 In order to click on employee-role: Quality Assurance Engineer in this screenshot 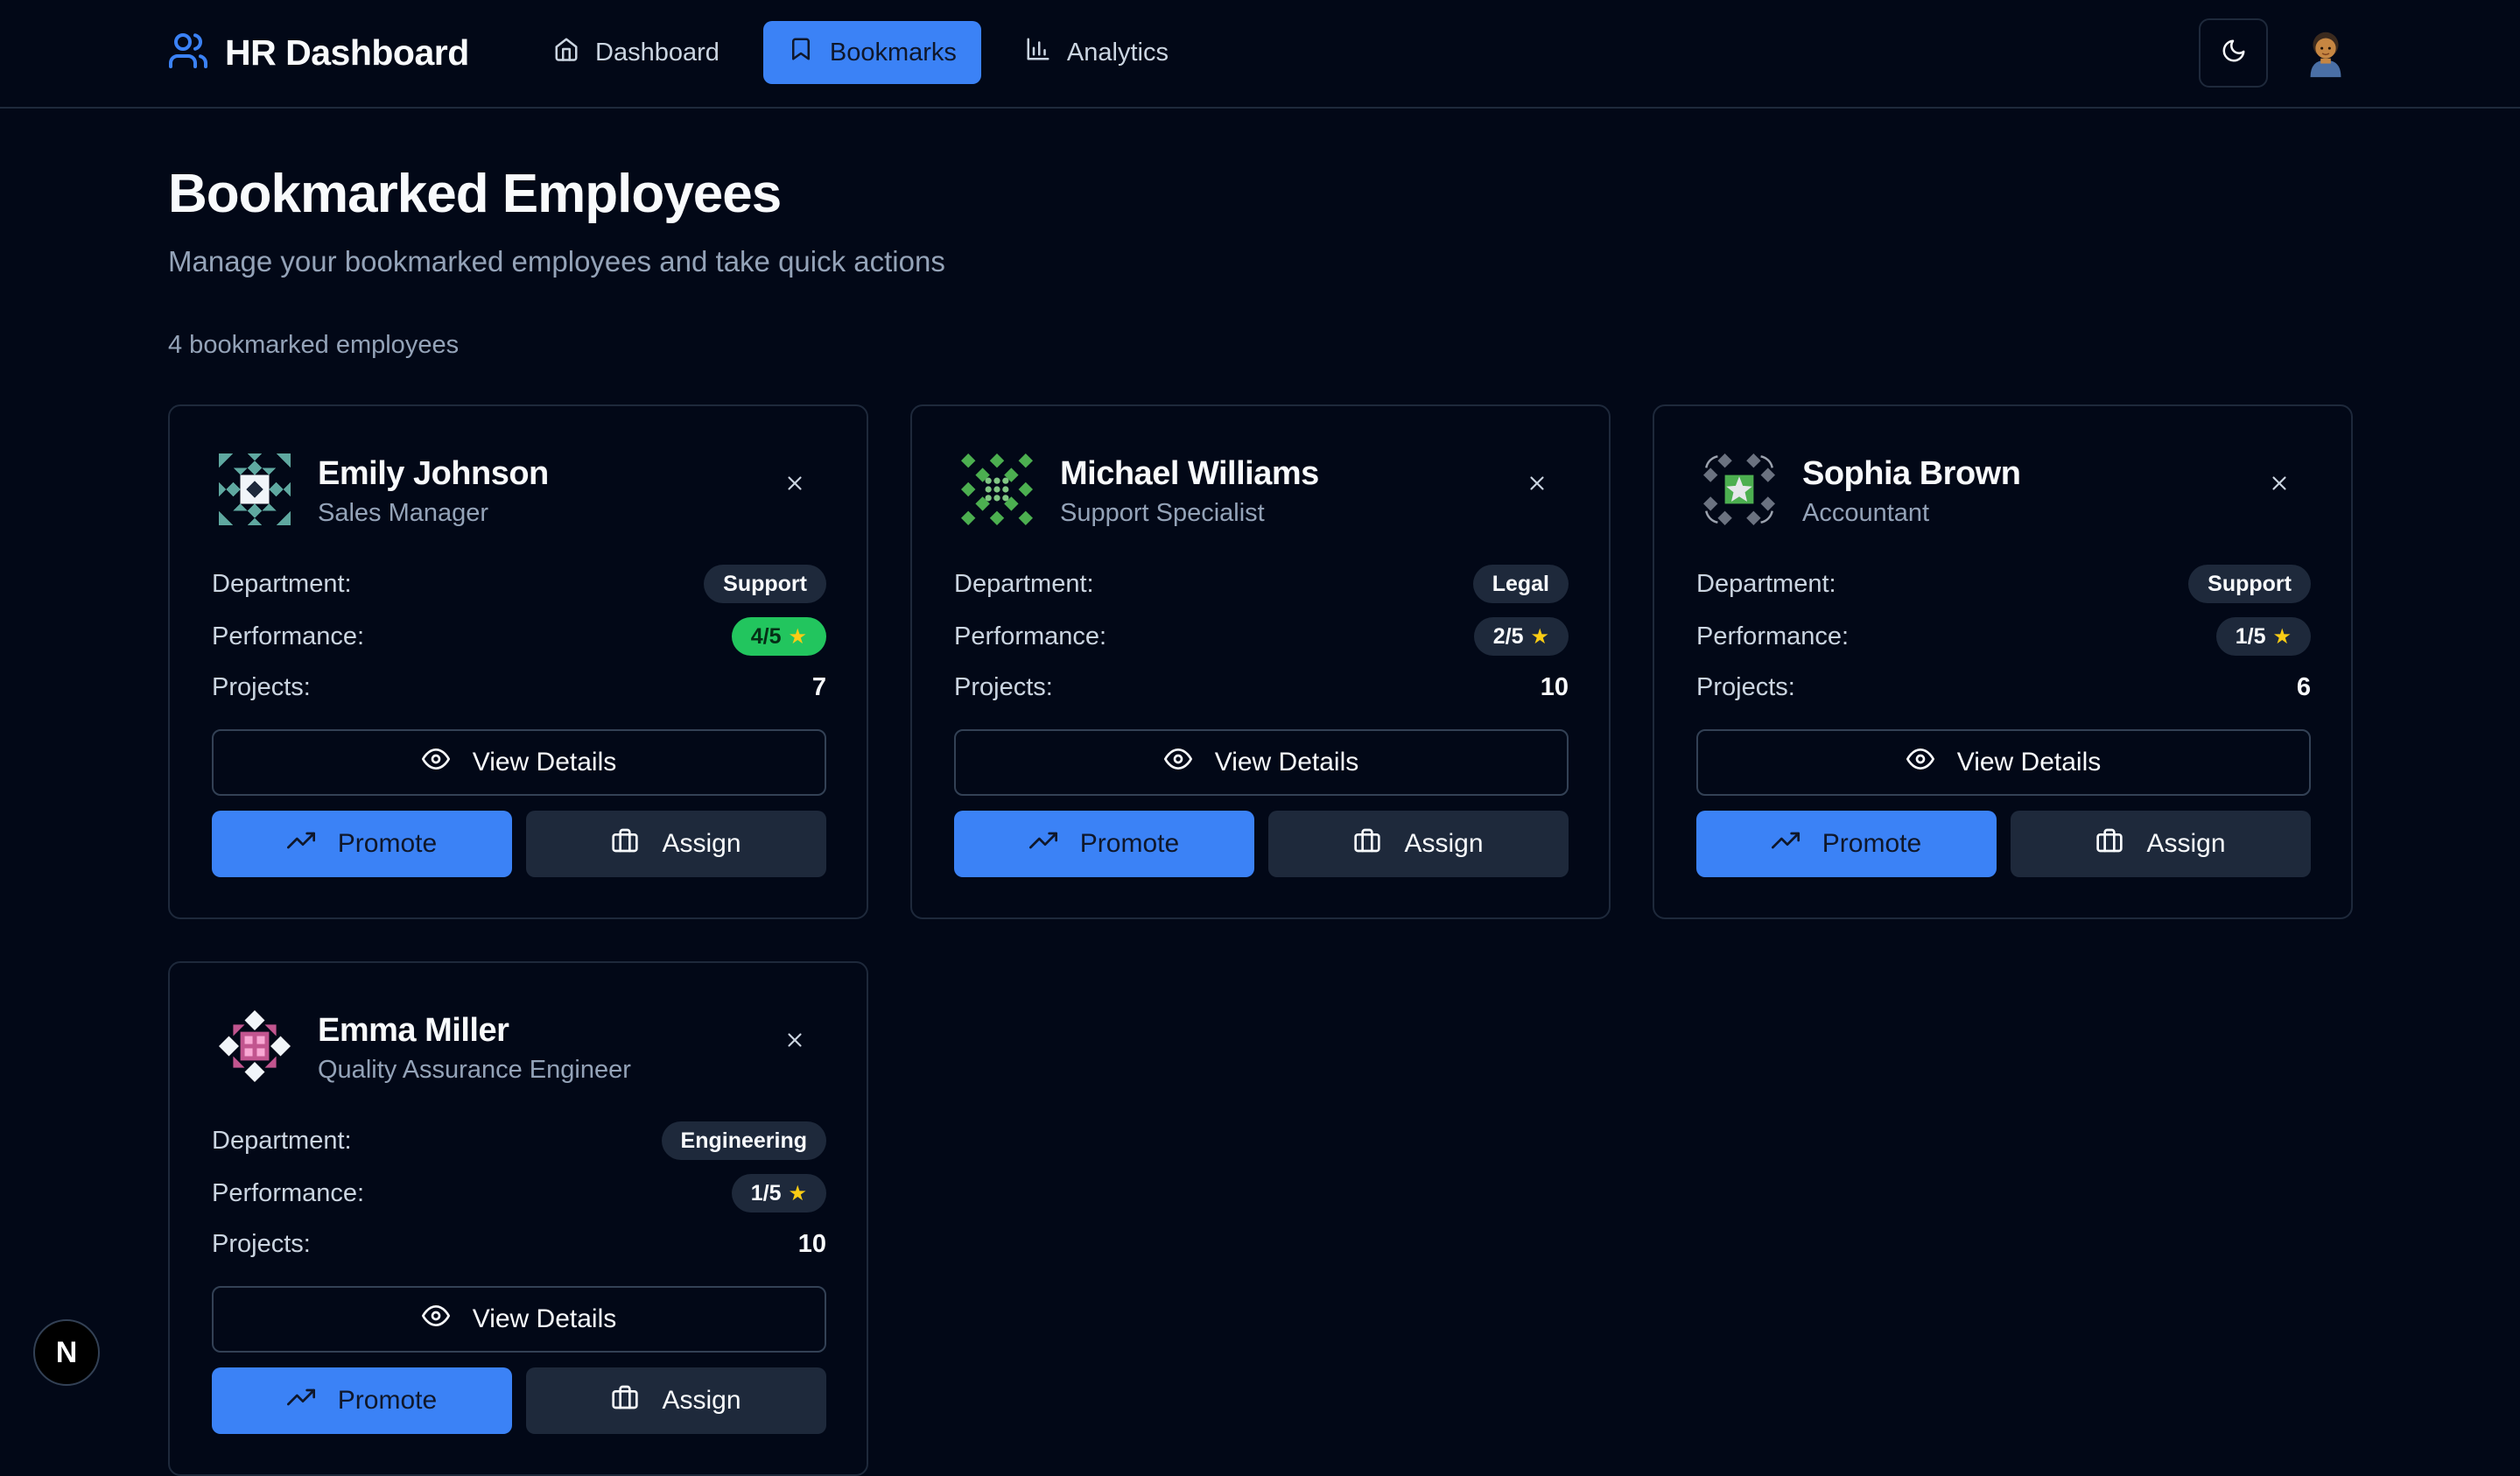, I will do `click(474, 1070)`.